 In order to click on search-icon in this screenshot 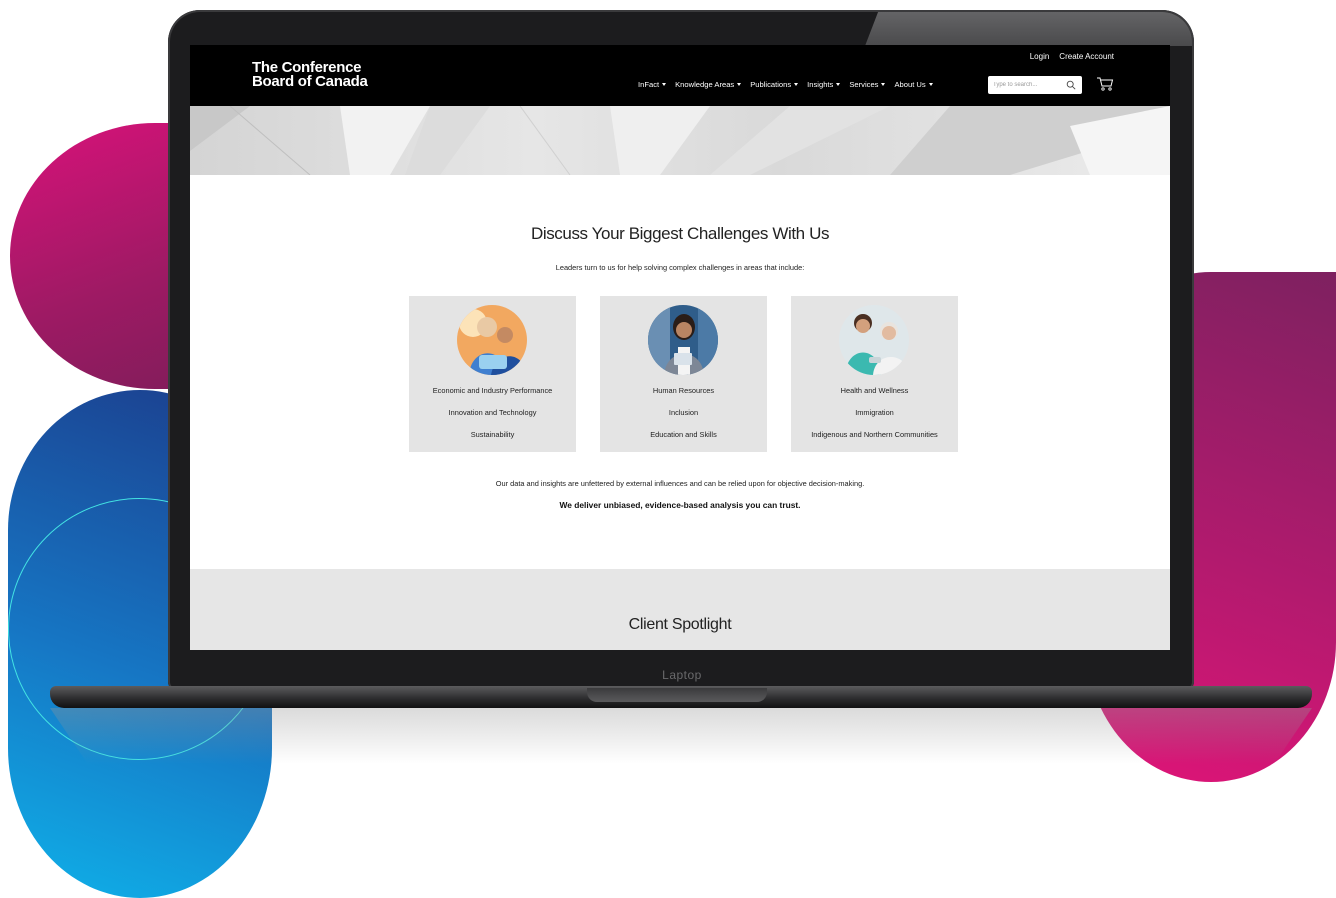, I will do `click(1071, 85)`.